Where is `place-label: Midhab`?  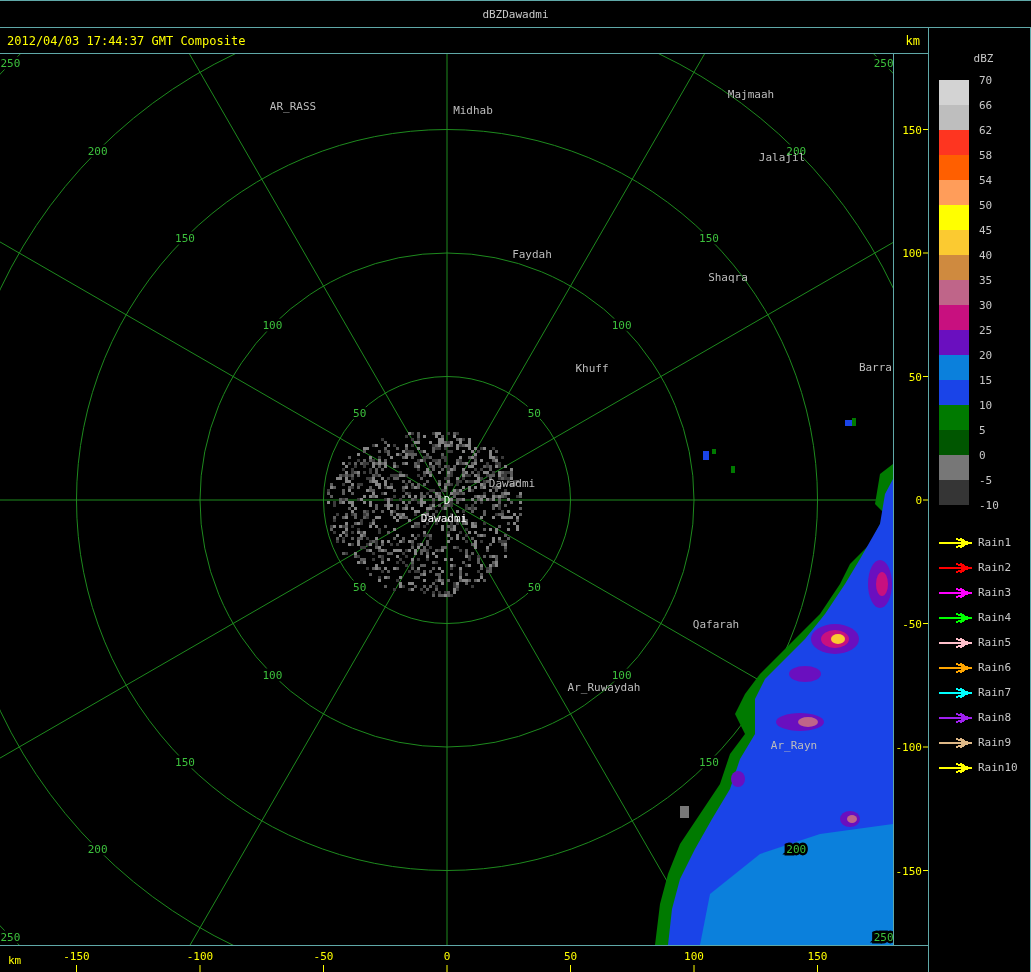
place-label: Midhab is located at coordinates (473, 110).